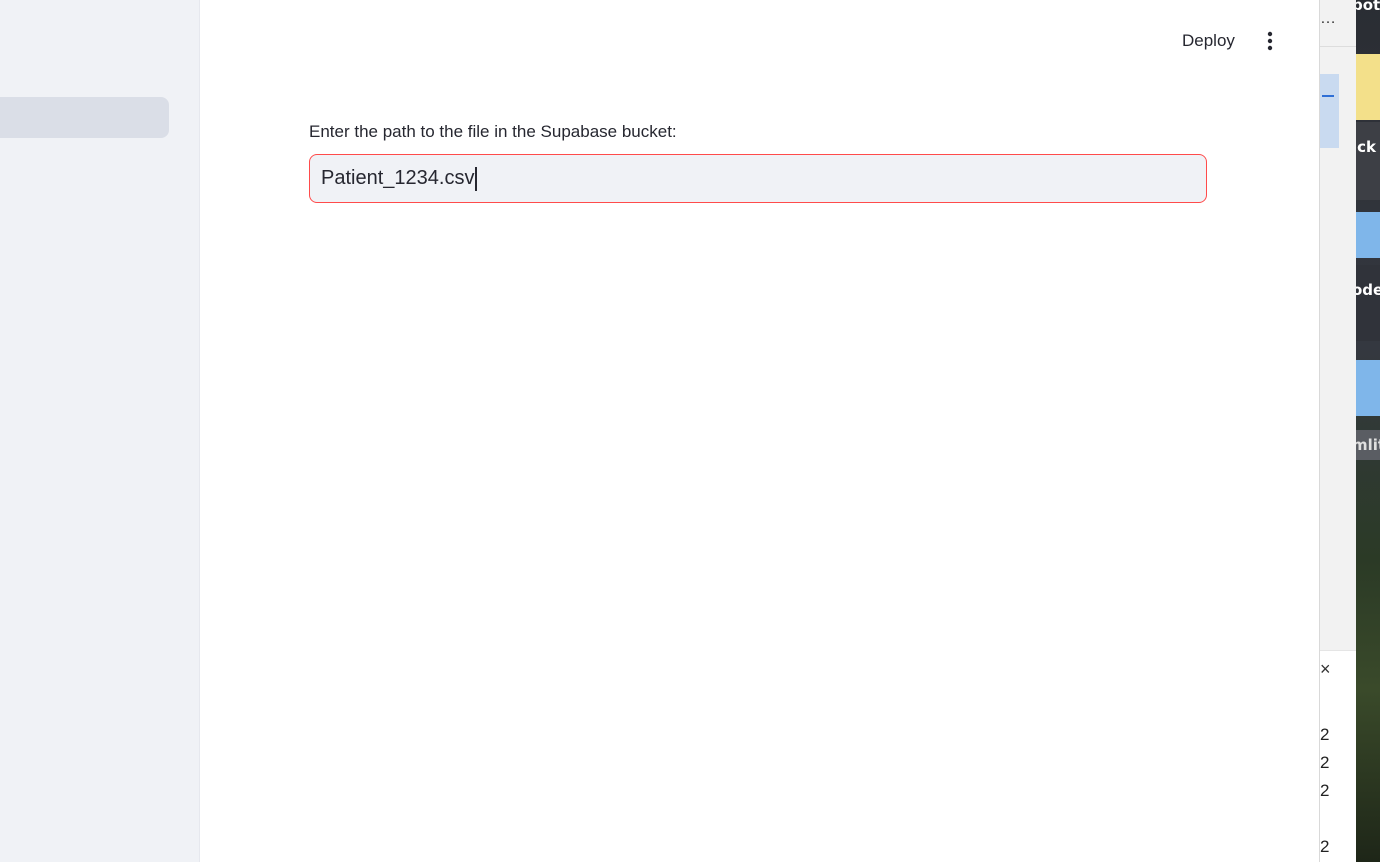 This screenshot has width=1380, height=862. What do you see at coordinates (1208, 41) in the screenshot?
I see `deploy-button: Deploy` at bounding box center [1208, 41].